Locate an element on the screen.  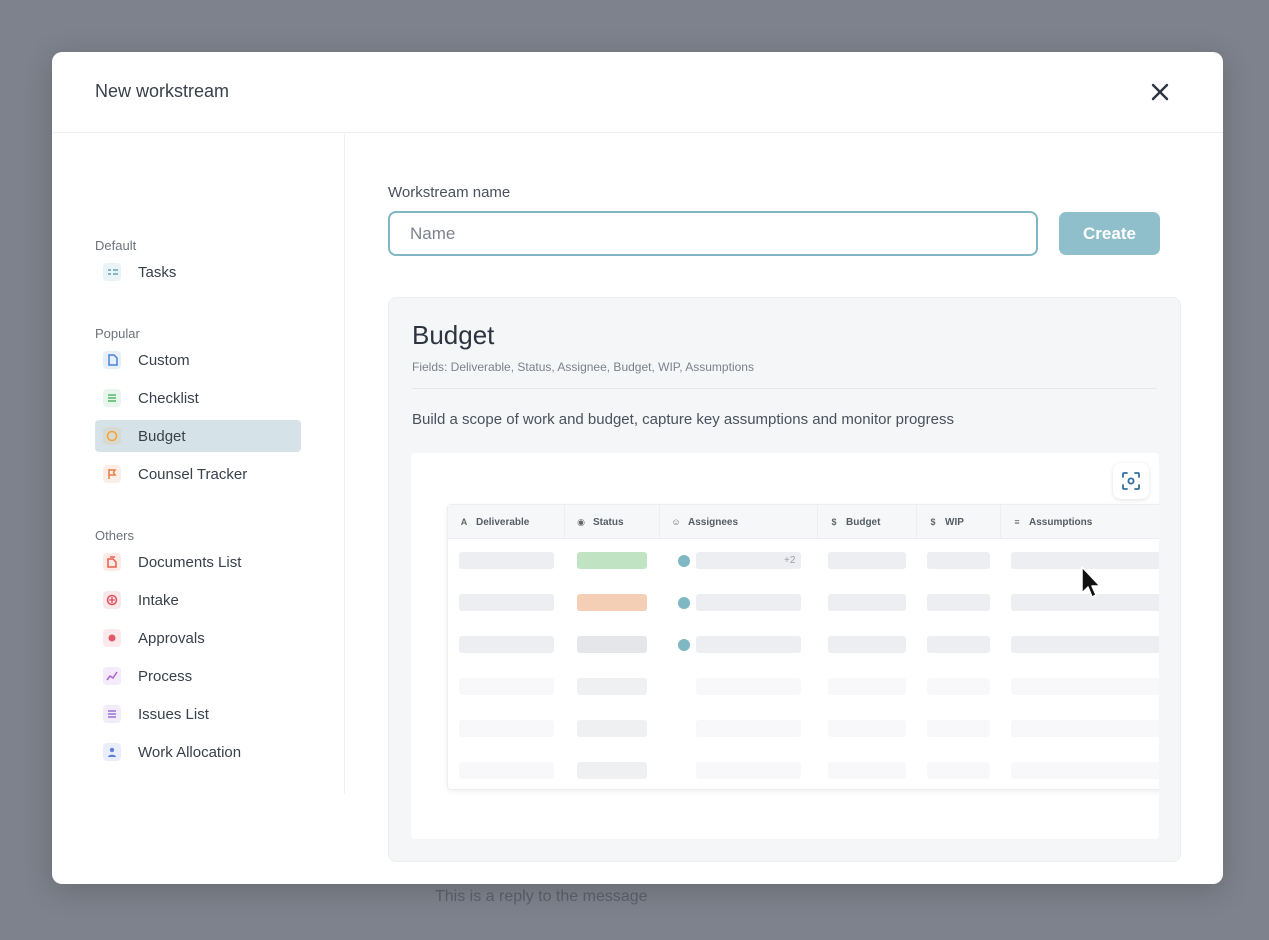
column-type-icon: ◉ is located at coordinates (581, 521).